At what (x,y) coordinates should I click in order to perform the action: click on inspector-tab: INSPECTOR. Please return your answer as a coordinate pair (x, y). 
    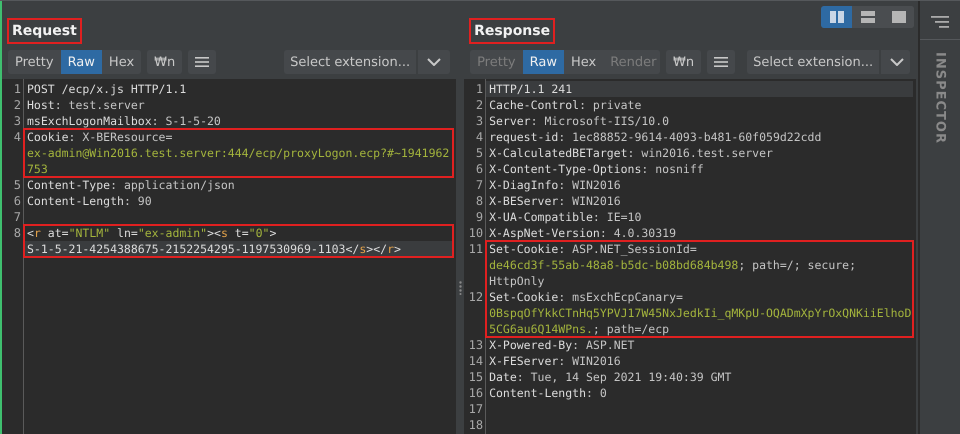
    Looking at the image, I should click on (940, 98).